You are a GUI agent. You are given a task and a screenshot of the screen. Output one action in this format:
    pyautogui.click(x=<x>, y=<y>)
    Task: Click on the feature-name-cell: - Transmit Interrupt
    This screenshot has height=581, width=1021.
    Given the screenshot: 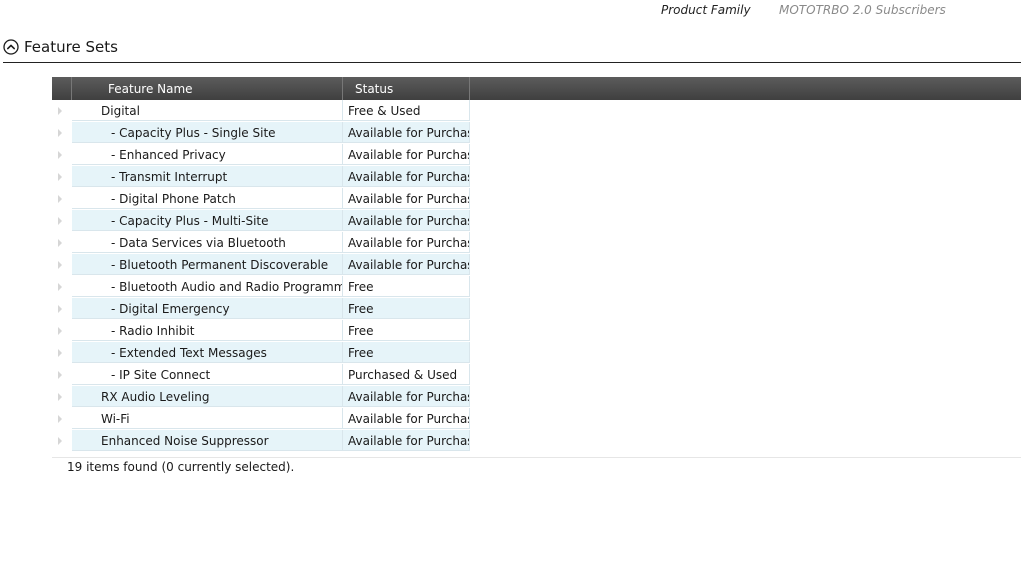 What is the action you would take?
    pyautogui.click(x=207, y=176)
    